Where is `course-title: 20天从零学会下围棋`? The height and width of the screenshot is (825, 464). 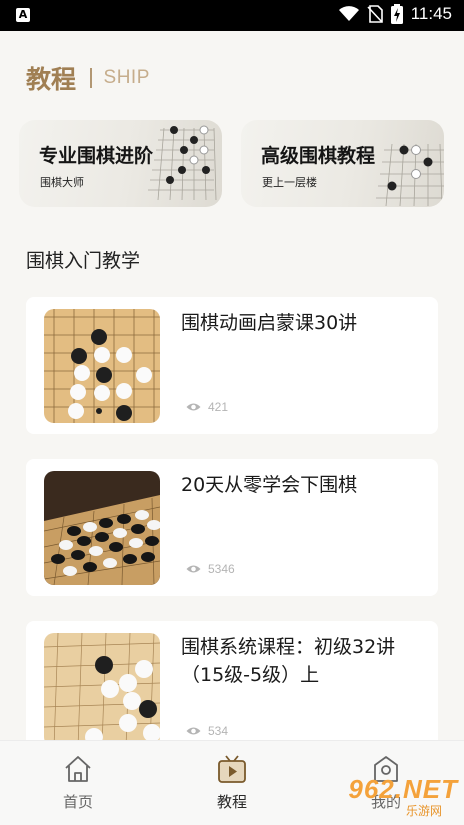
course-title: 20天从零学会下围棋 is located at coordinates (269, 485).